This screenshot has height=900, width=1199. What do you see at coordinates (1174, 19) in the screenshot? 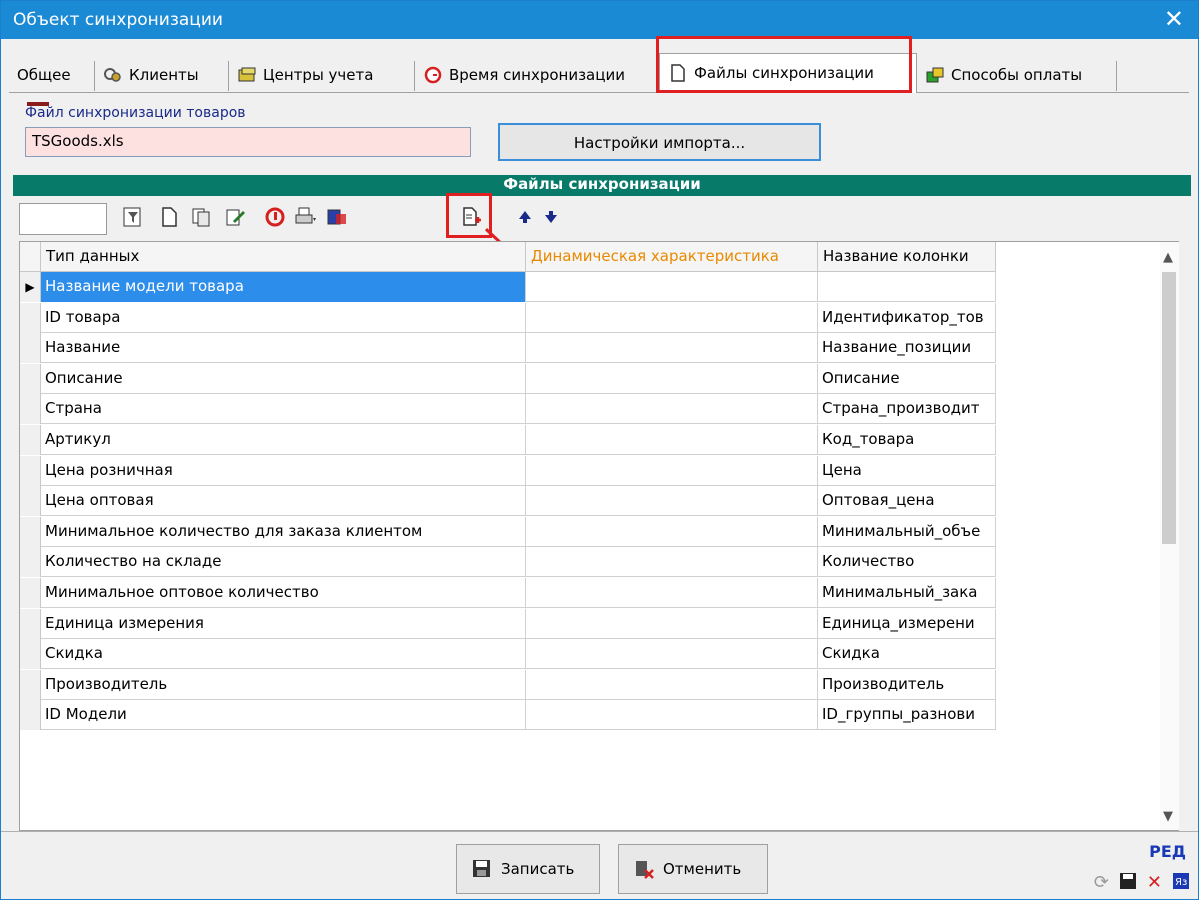
I see `close-icon: ✕` at bounding box center [1174, 19].